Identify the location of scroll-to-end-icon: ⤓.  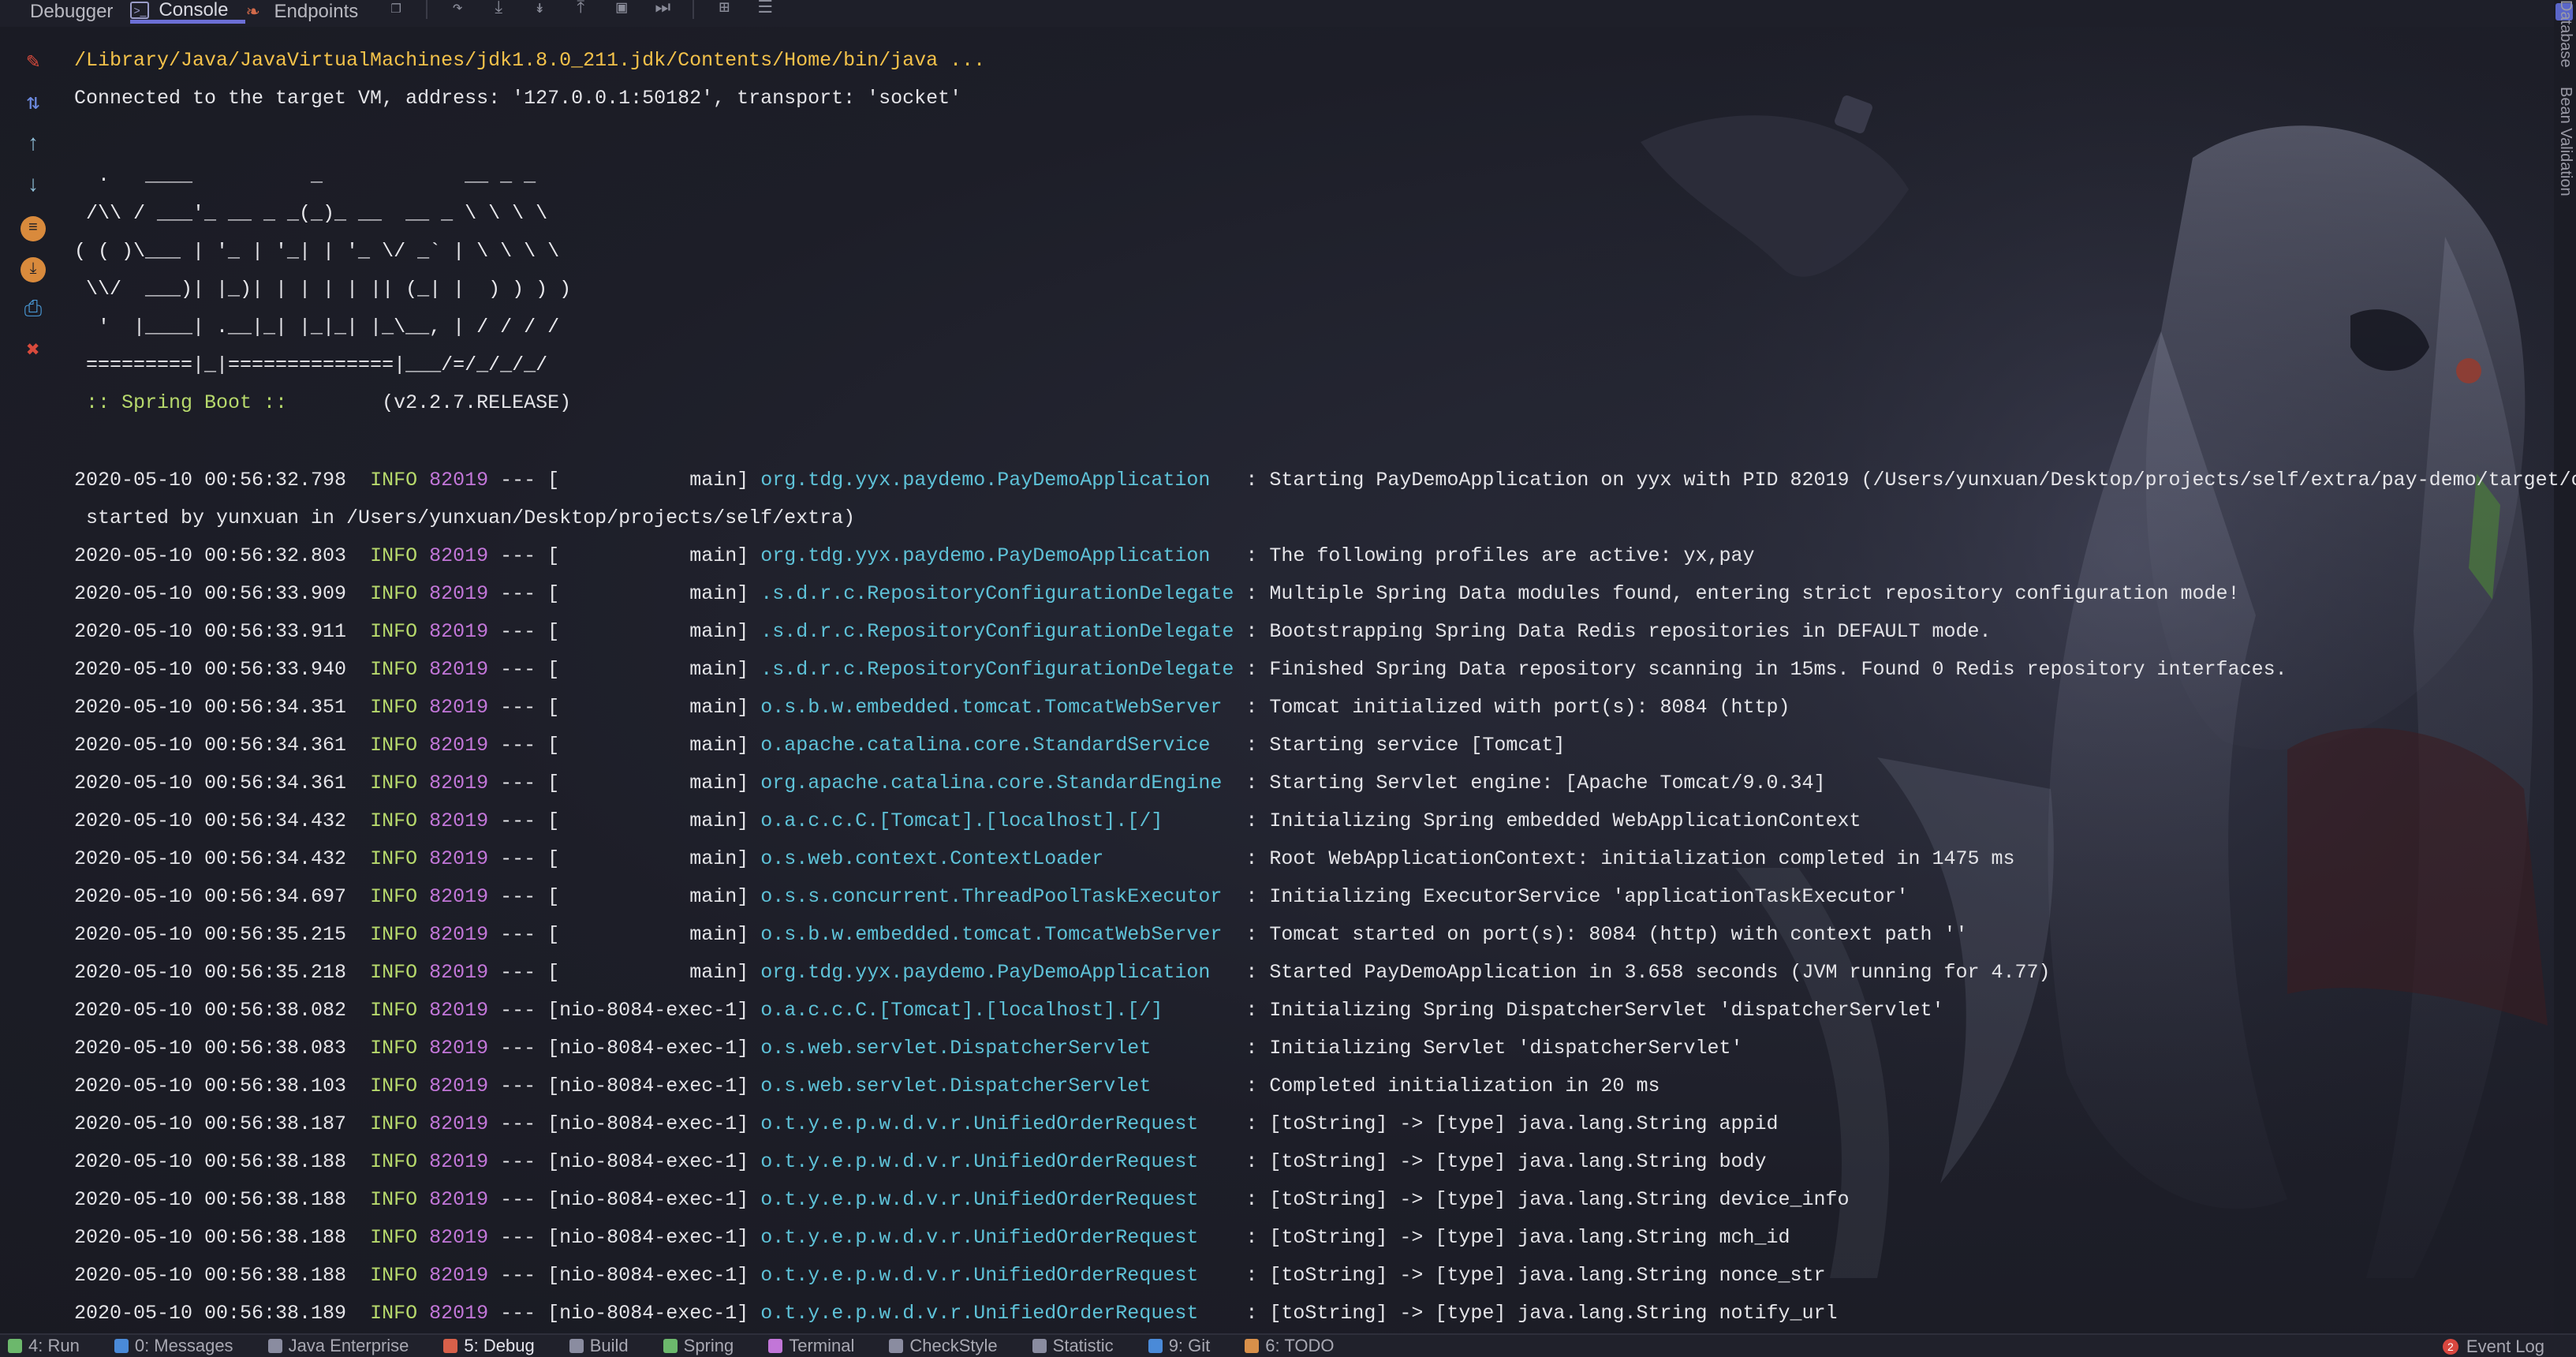
(33, 270).